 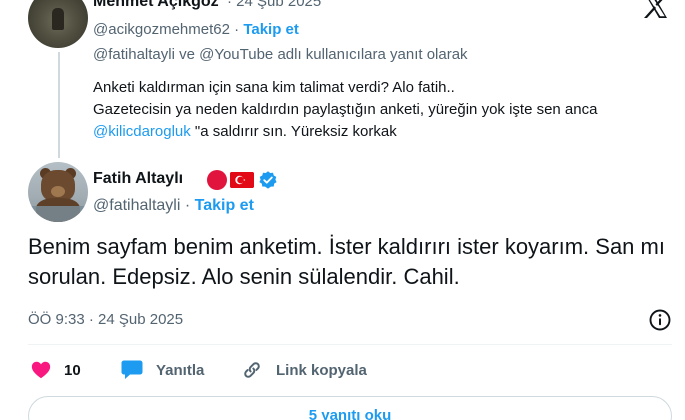 I want to click on read-replies-label: 5 yanıtı oku, so click(x=350, y=413).